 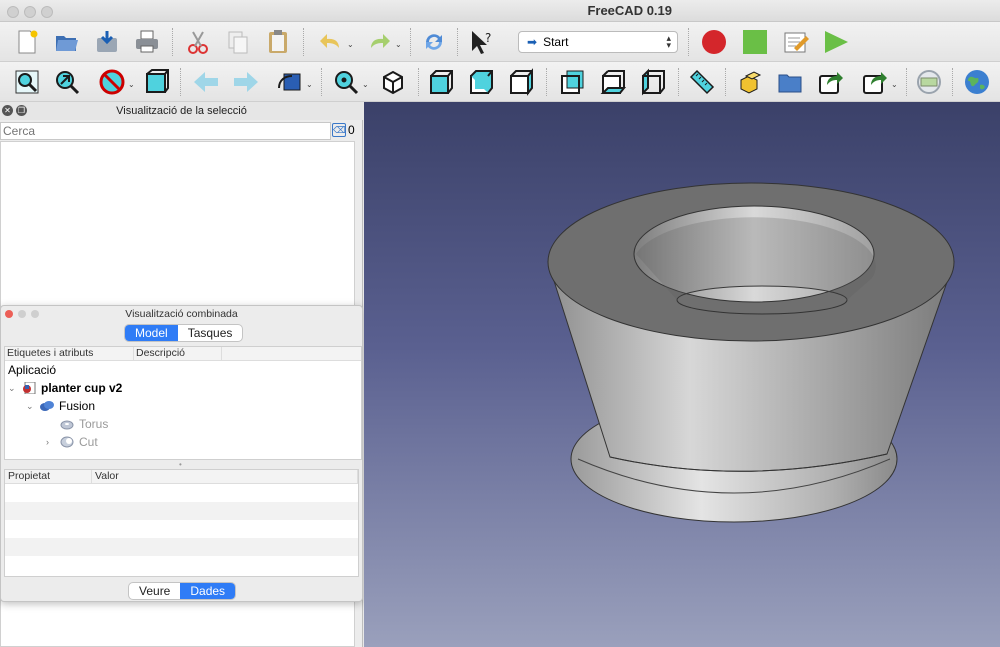 I want to click on redo-dropdown-icon: ⌄, so click(x=398, y=44).